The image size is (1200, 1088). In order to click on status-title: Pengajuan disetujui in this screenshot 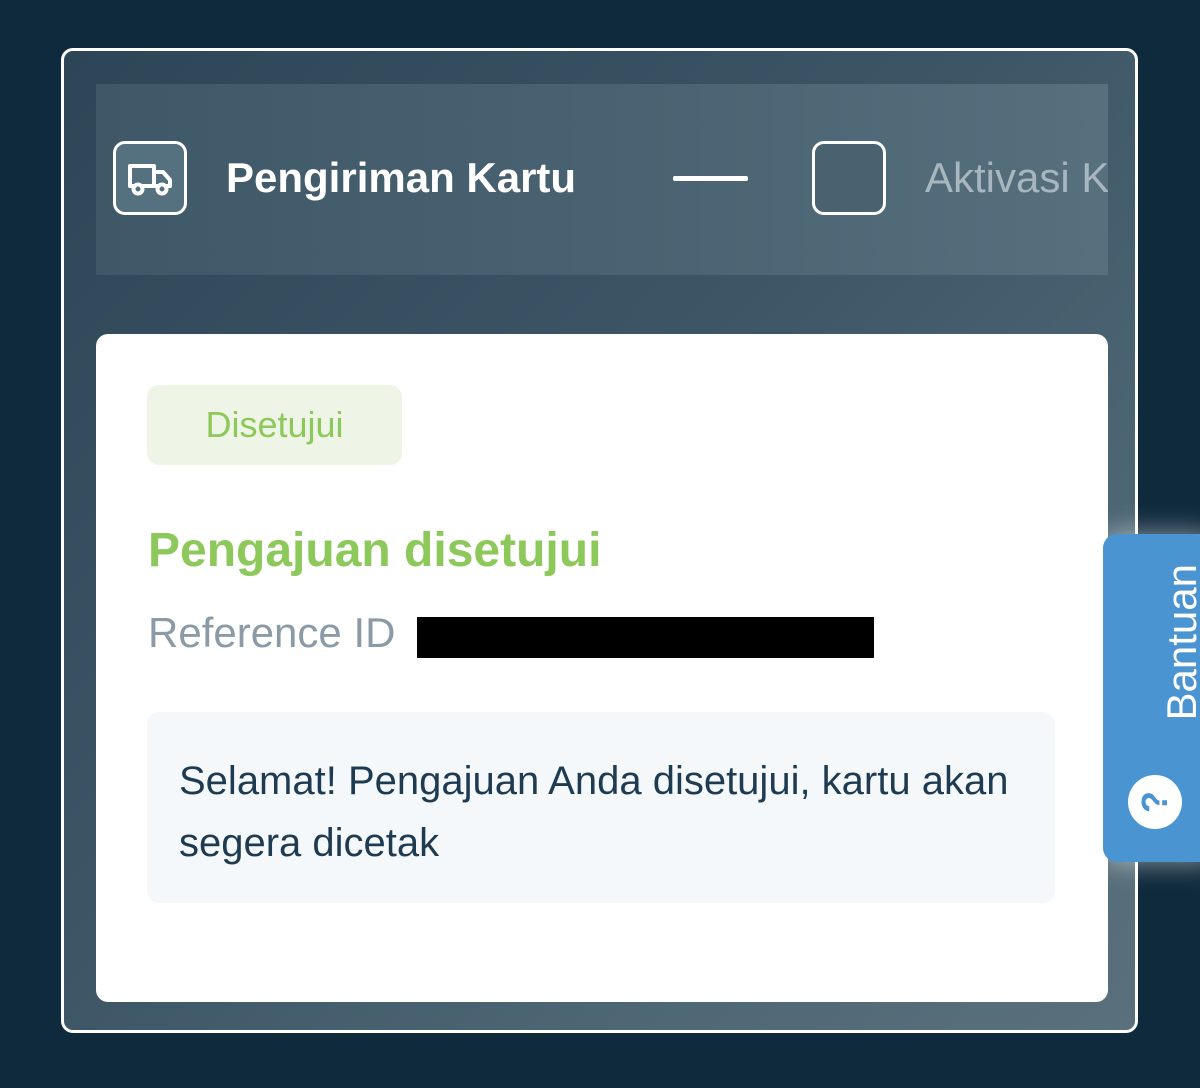, I will do `click(375, 550)`.